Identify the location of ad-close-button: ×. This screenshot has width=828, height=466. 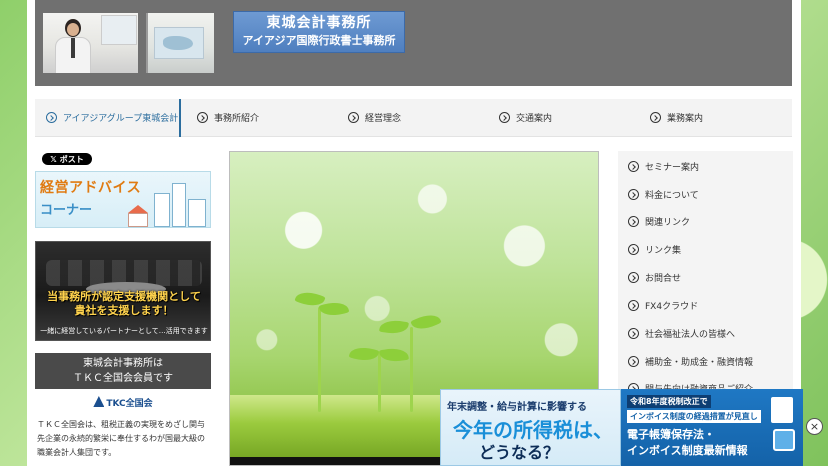
(814, 426).